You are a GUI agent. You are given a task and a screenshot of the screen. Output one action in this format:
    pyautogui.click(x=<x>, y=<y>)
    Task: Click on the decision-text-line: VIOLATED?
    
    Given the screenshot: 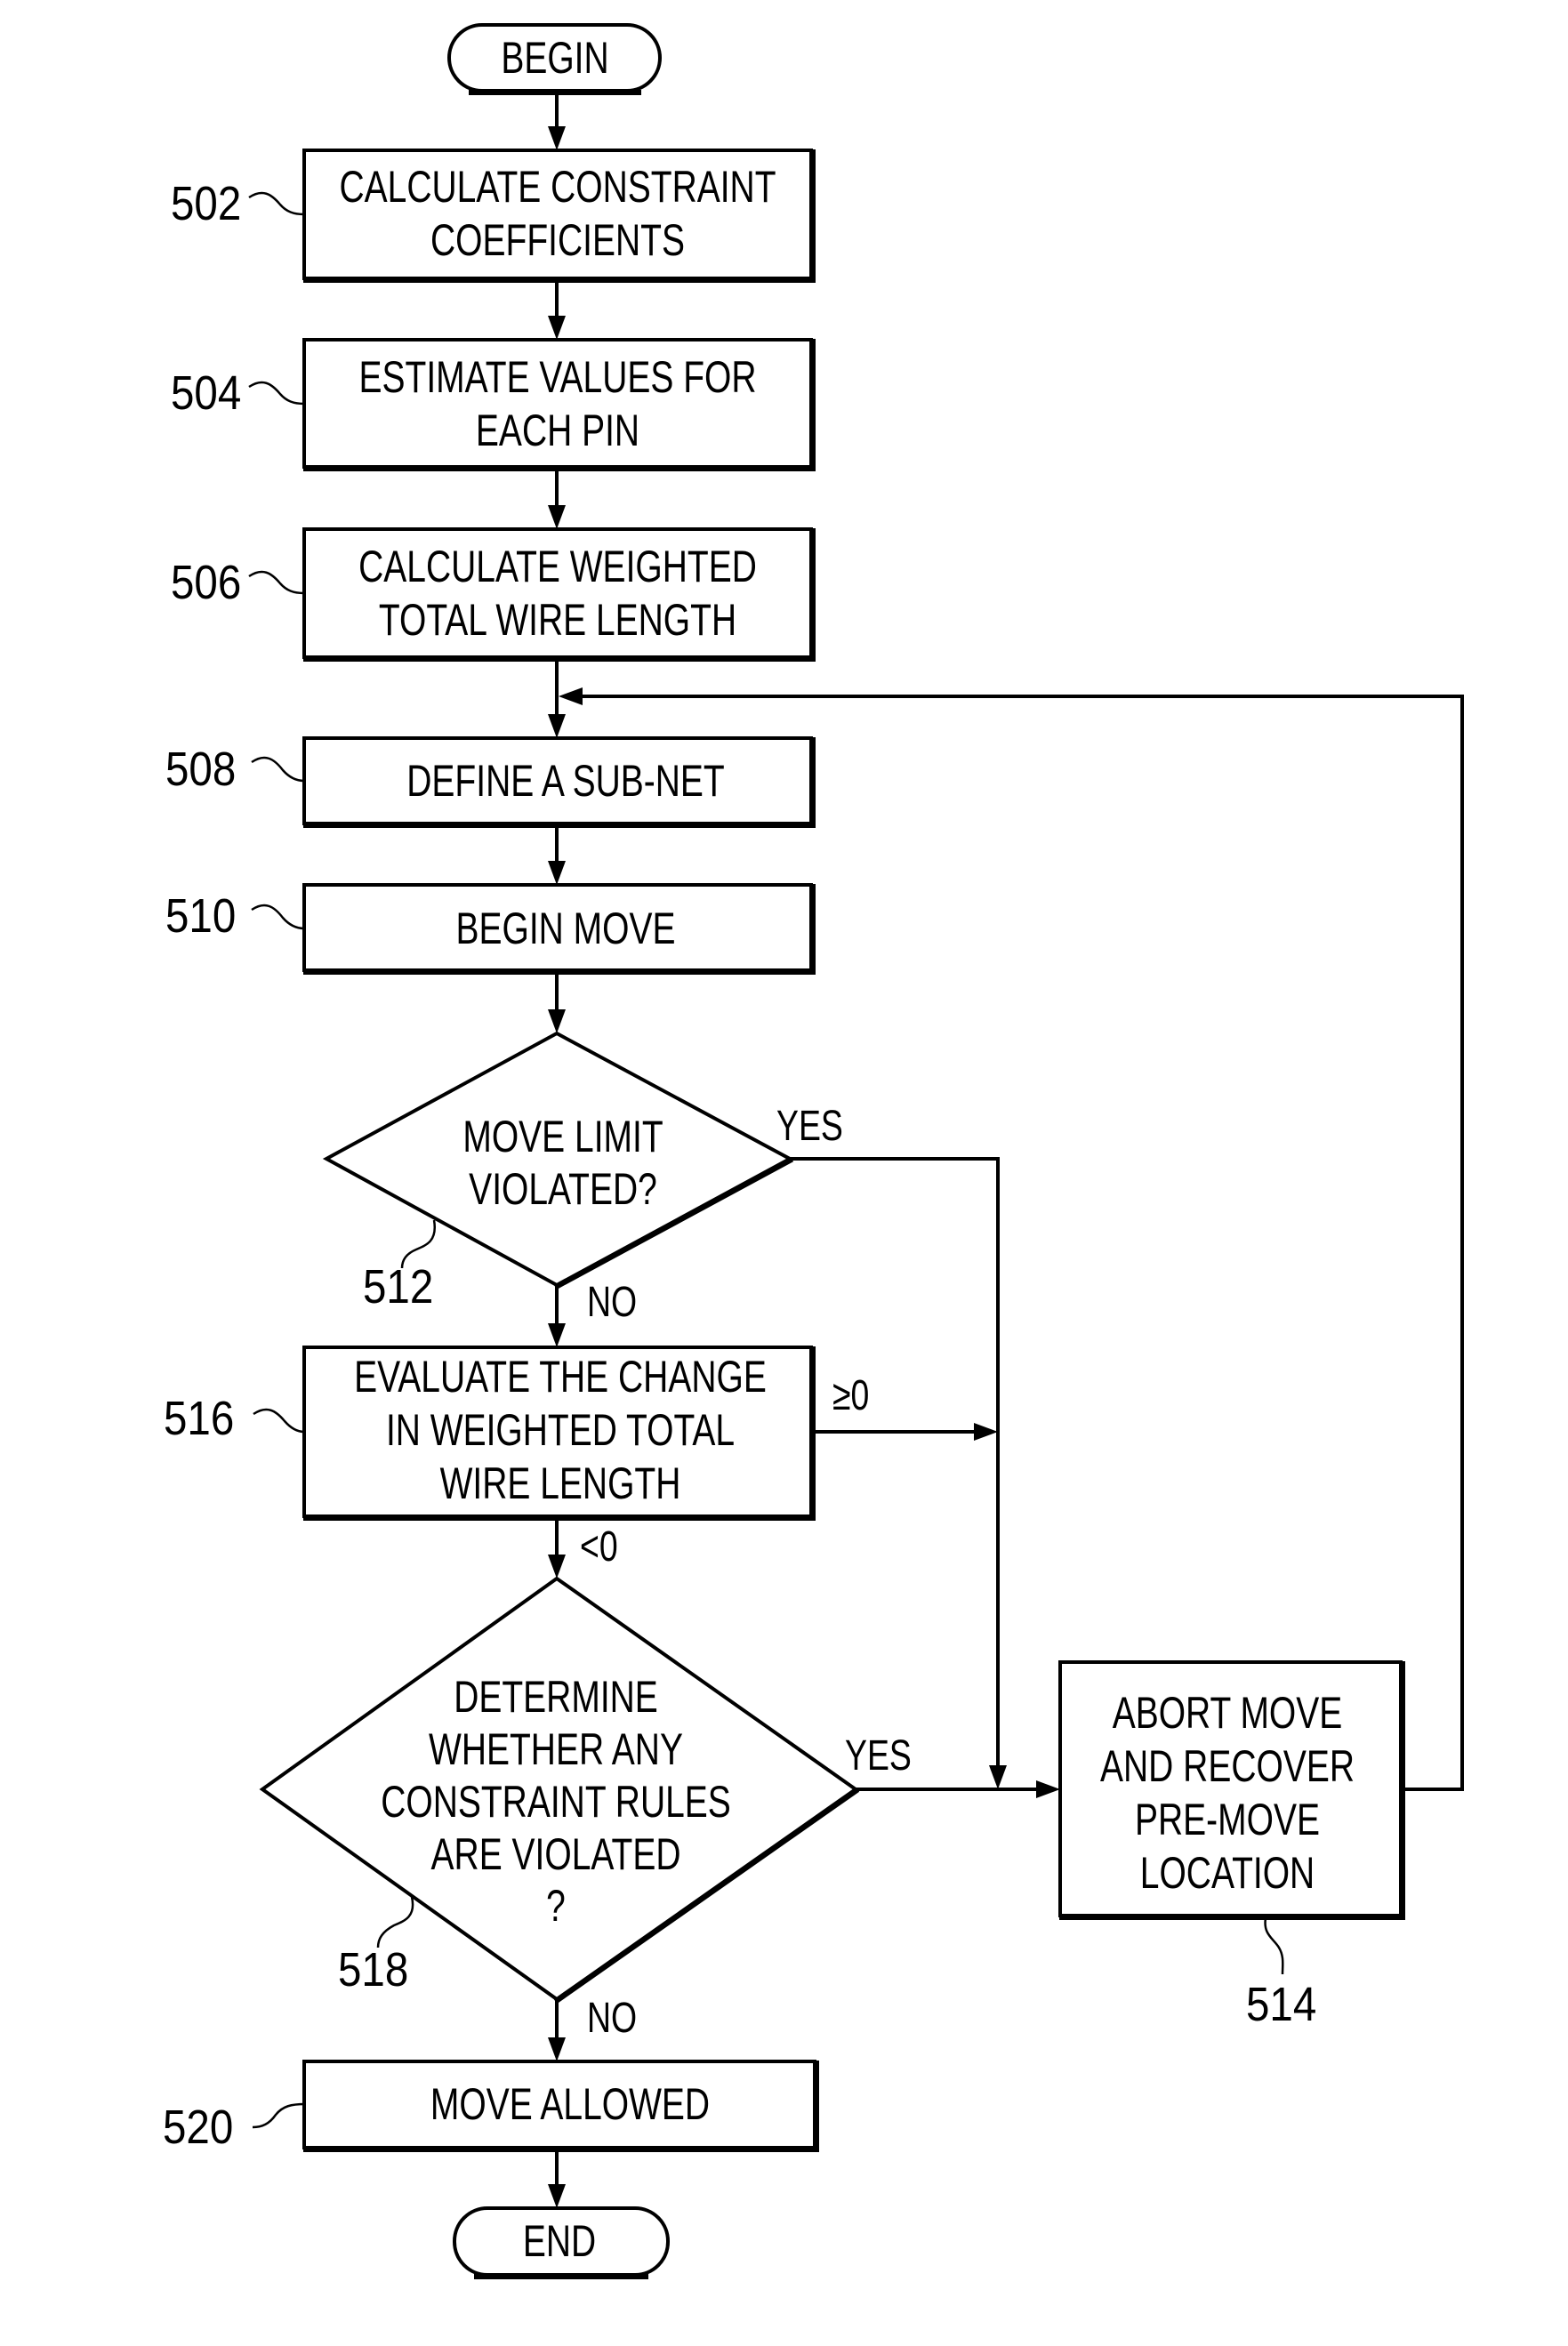 What is the action you would take?
    pyautogui.click(x=563, y=1188)
    